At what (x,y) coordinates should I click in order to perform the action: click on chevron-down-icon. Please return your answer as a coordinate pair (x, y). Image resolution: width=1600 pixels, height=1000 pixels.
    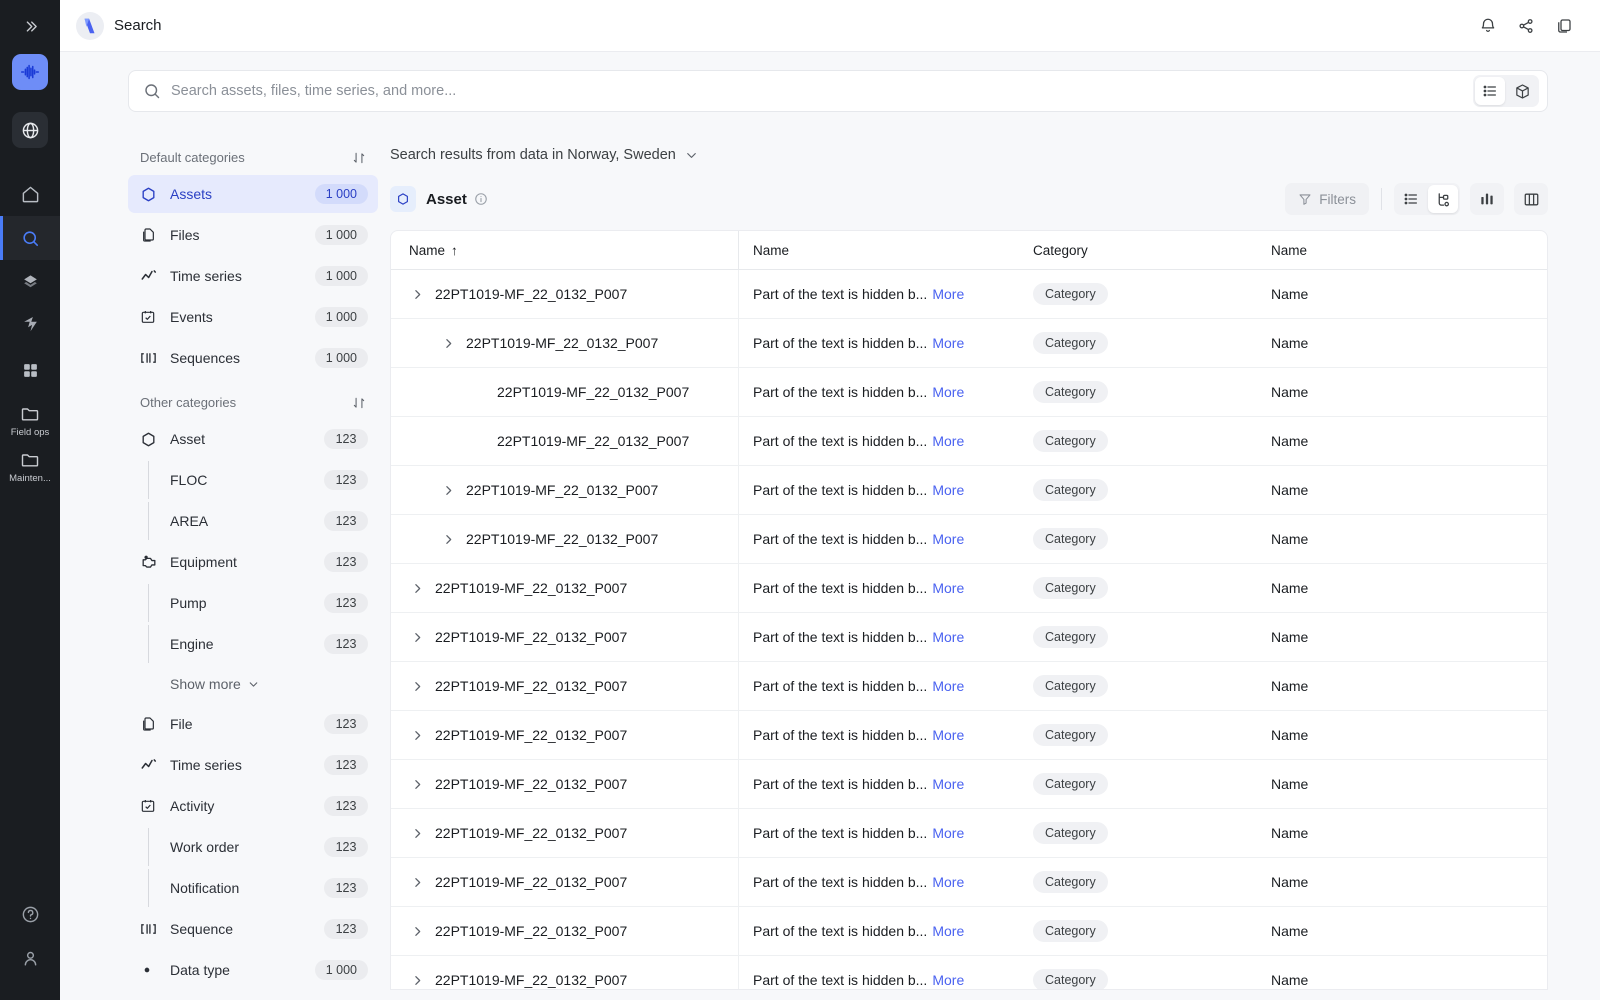
    Looking at the image, I should click on (691, 155).